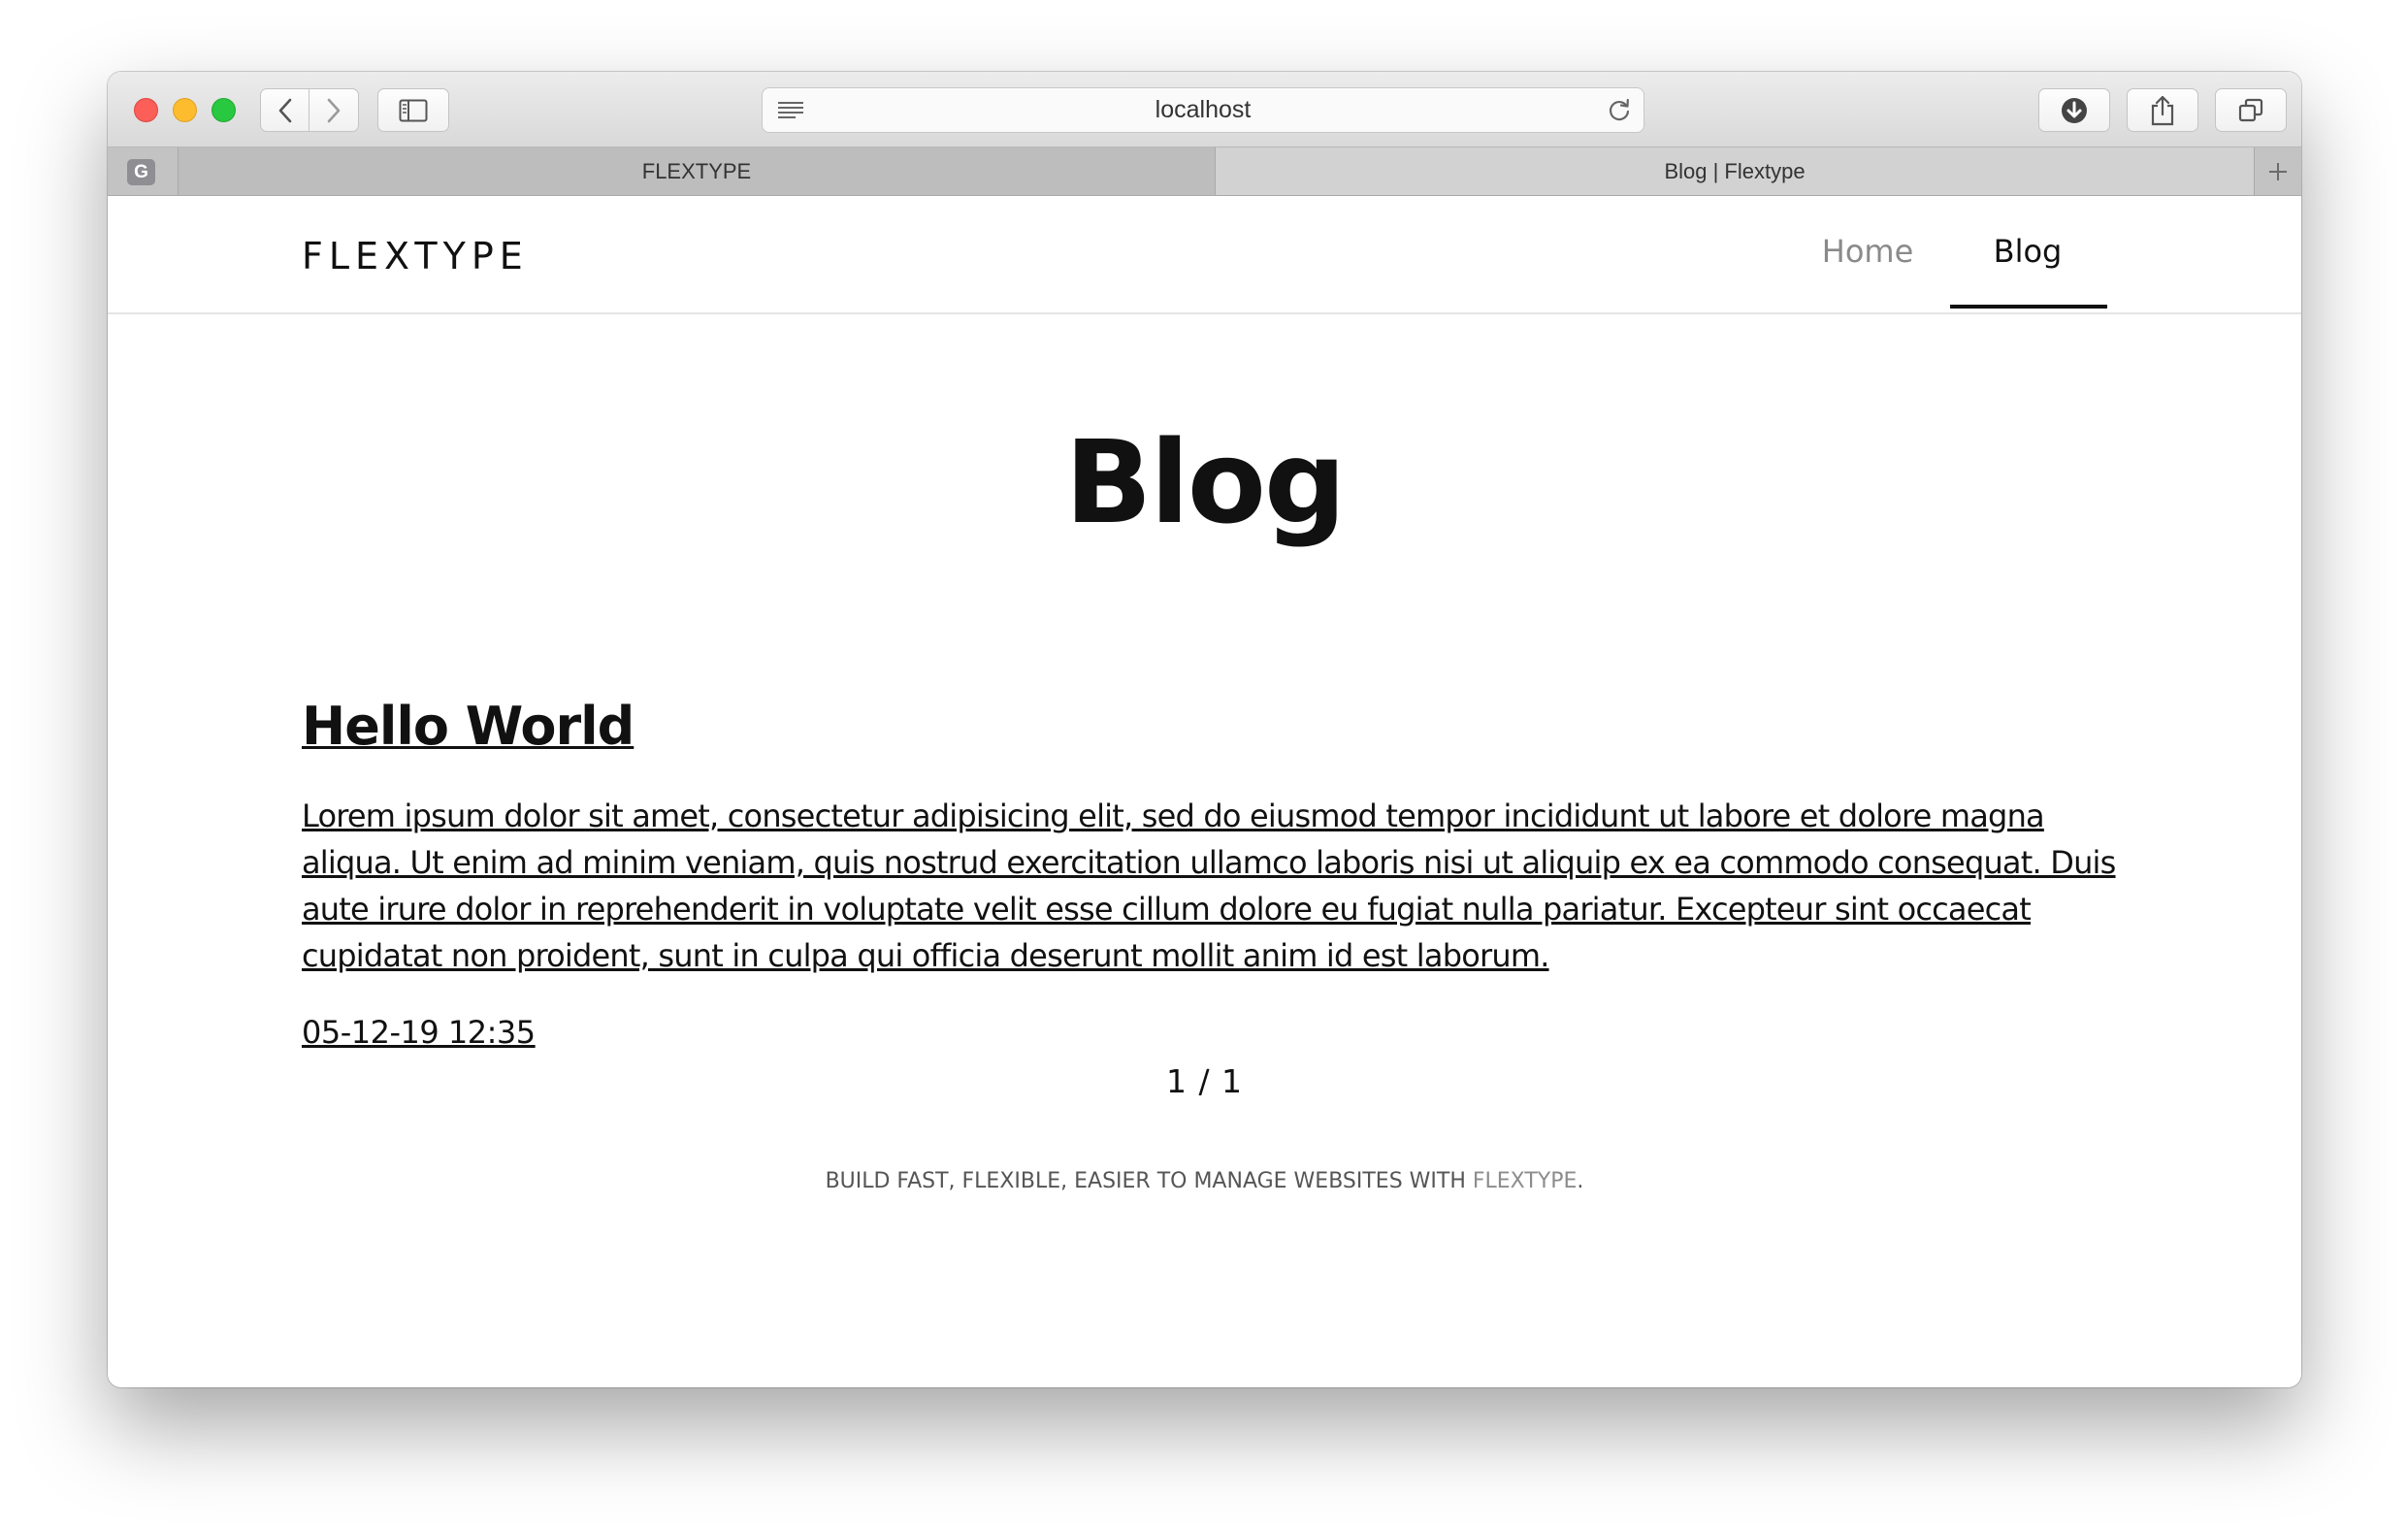 This screenshot has width=2408, height=1531. I want to click on tab-flextype: FLEXTYPE, so click(697, 171).